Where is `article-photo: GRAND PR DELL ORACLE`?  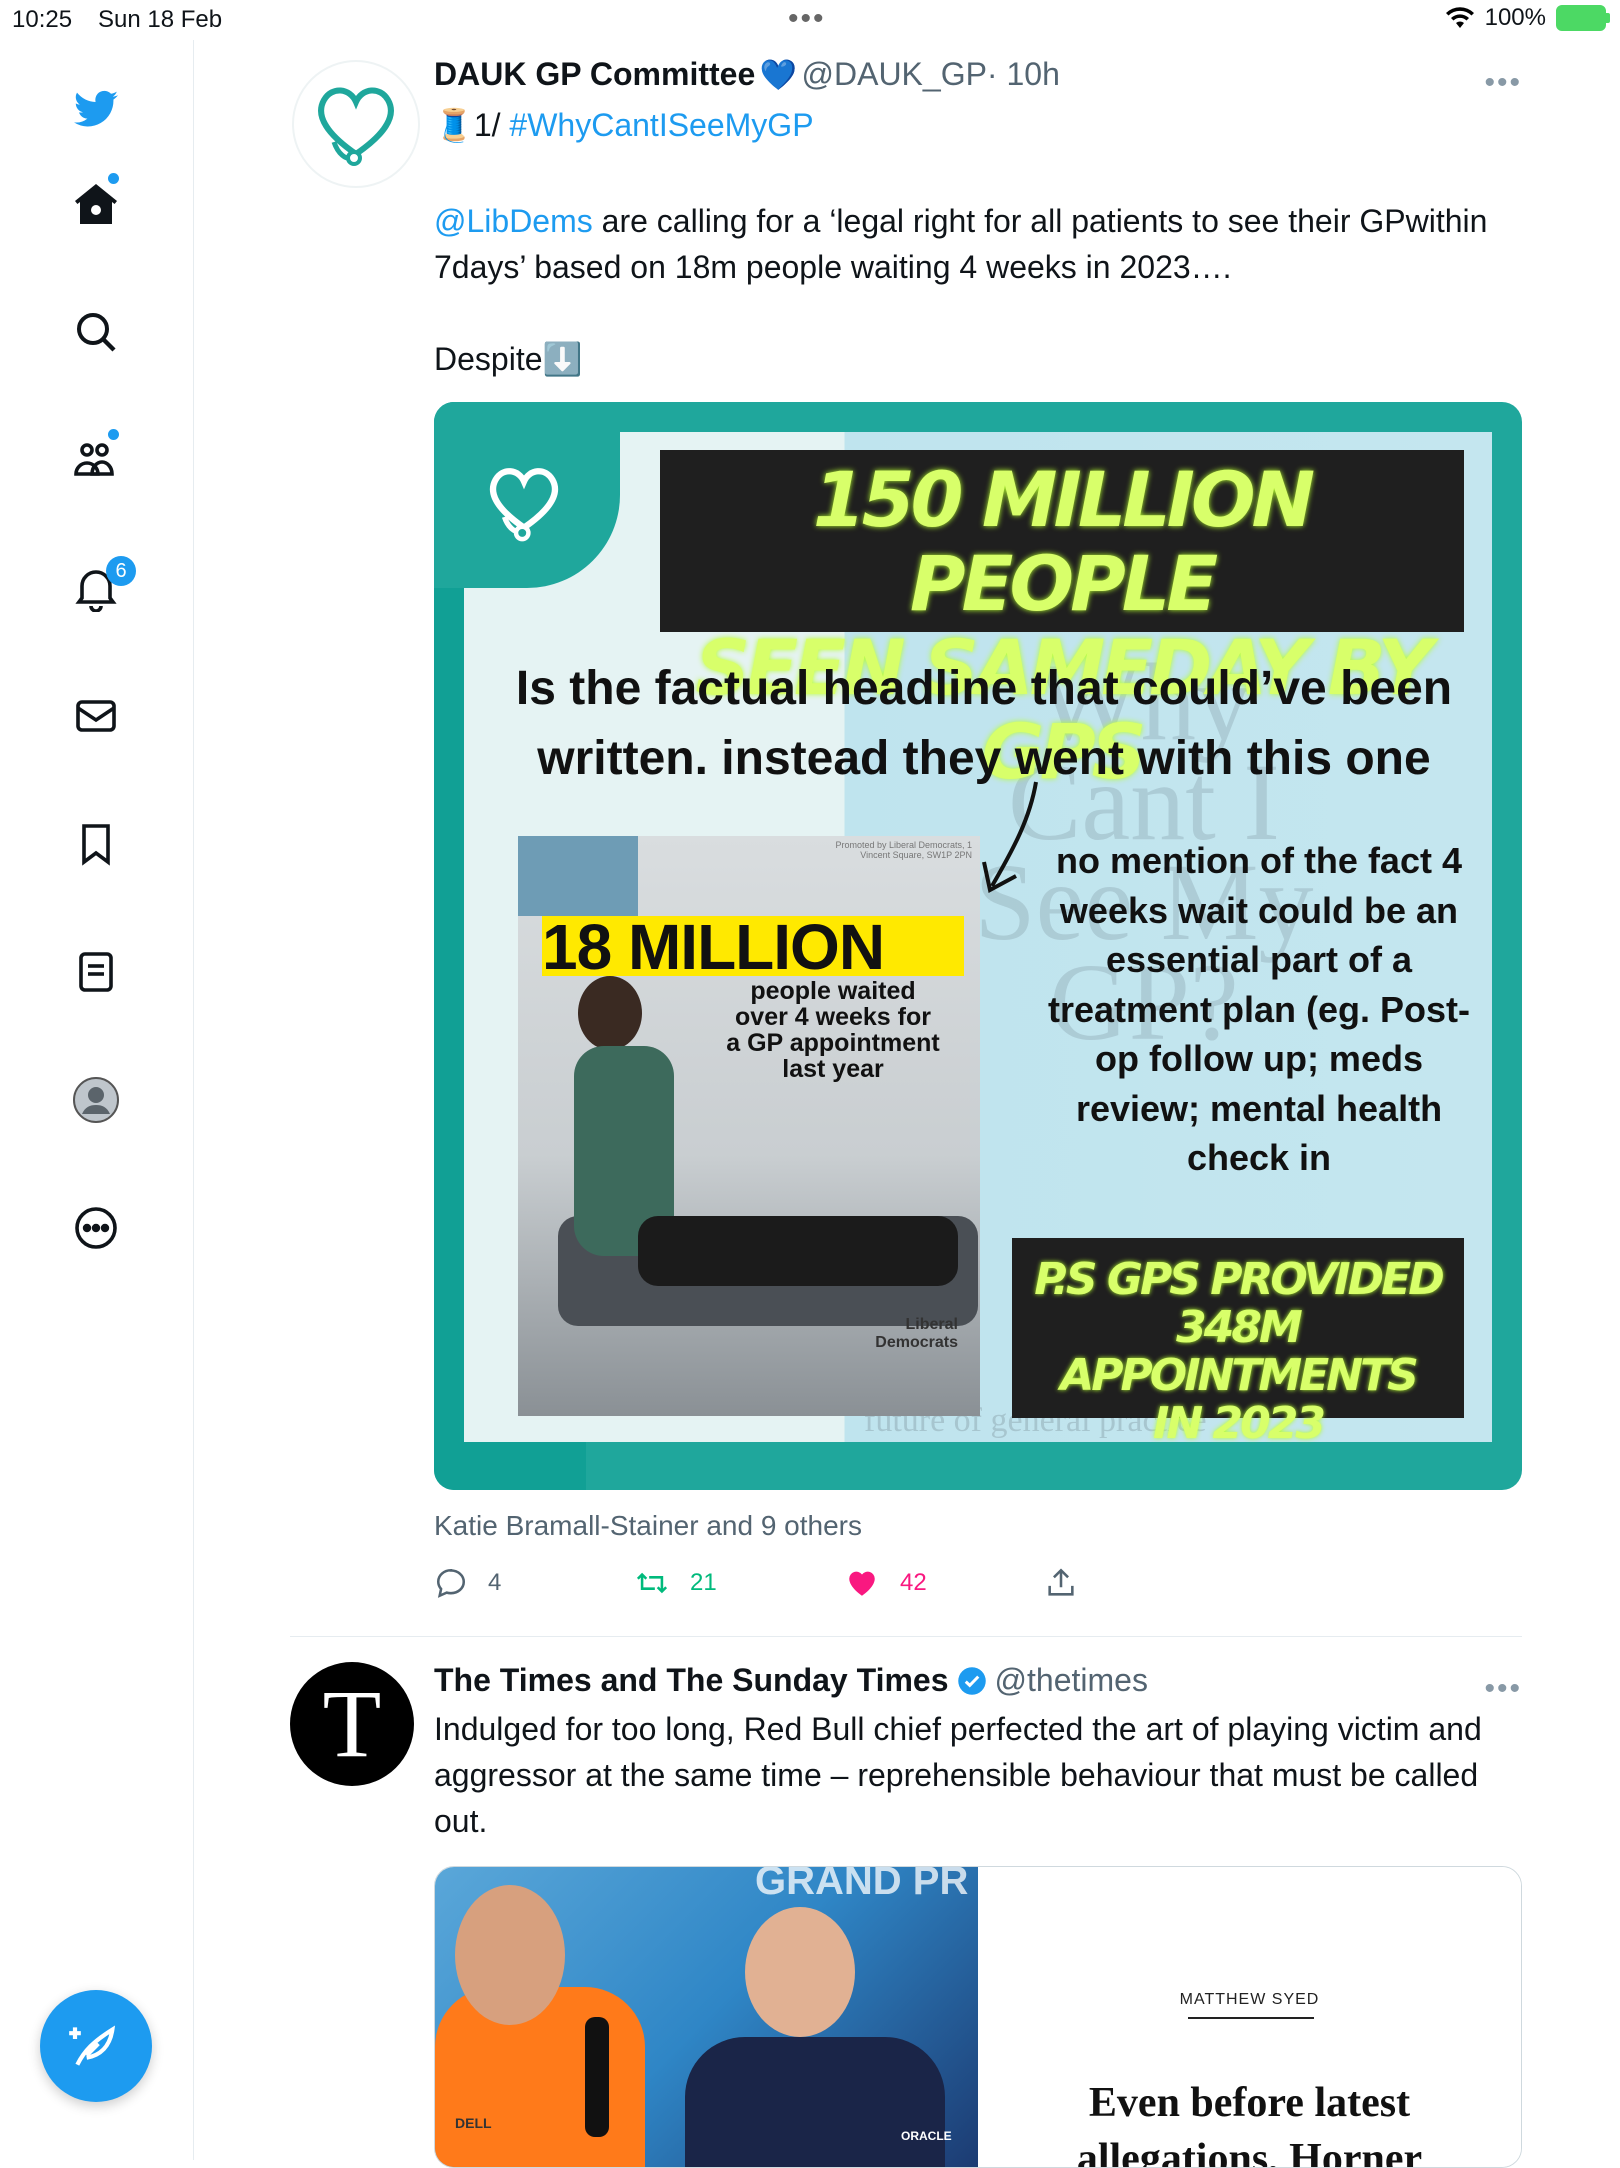
article-photo: GRAND PR DELL ORACLE is located at coordinates (706, 2017).